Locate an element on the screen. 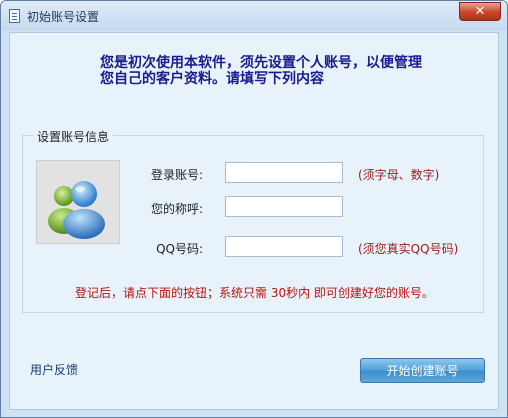 The height and width of the screenshot is (418, 508). login-account-input is located at coordinates (284, 172).